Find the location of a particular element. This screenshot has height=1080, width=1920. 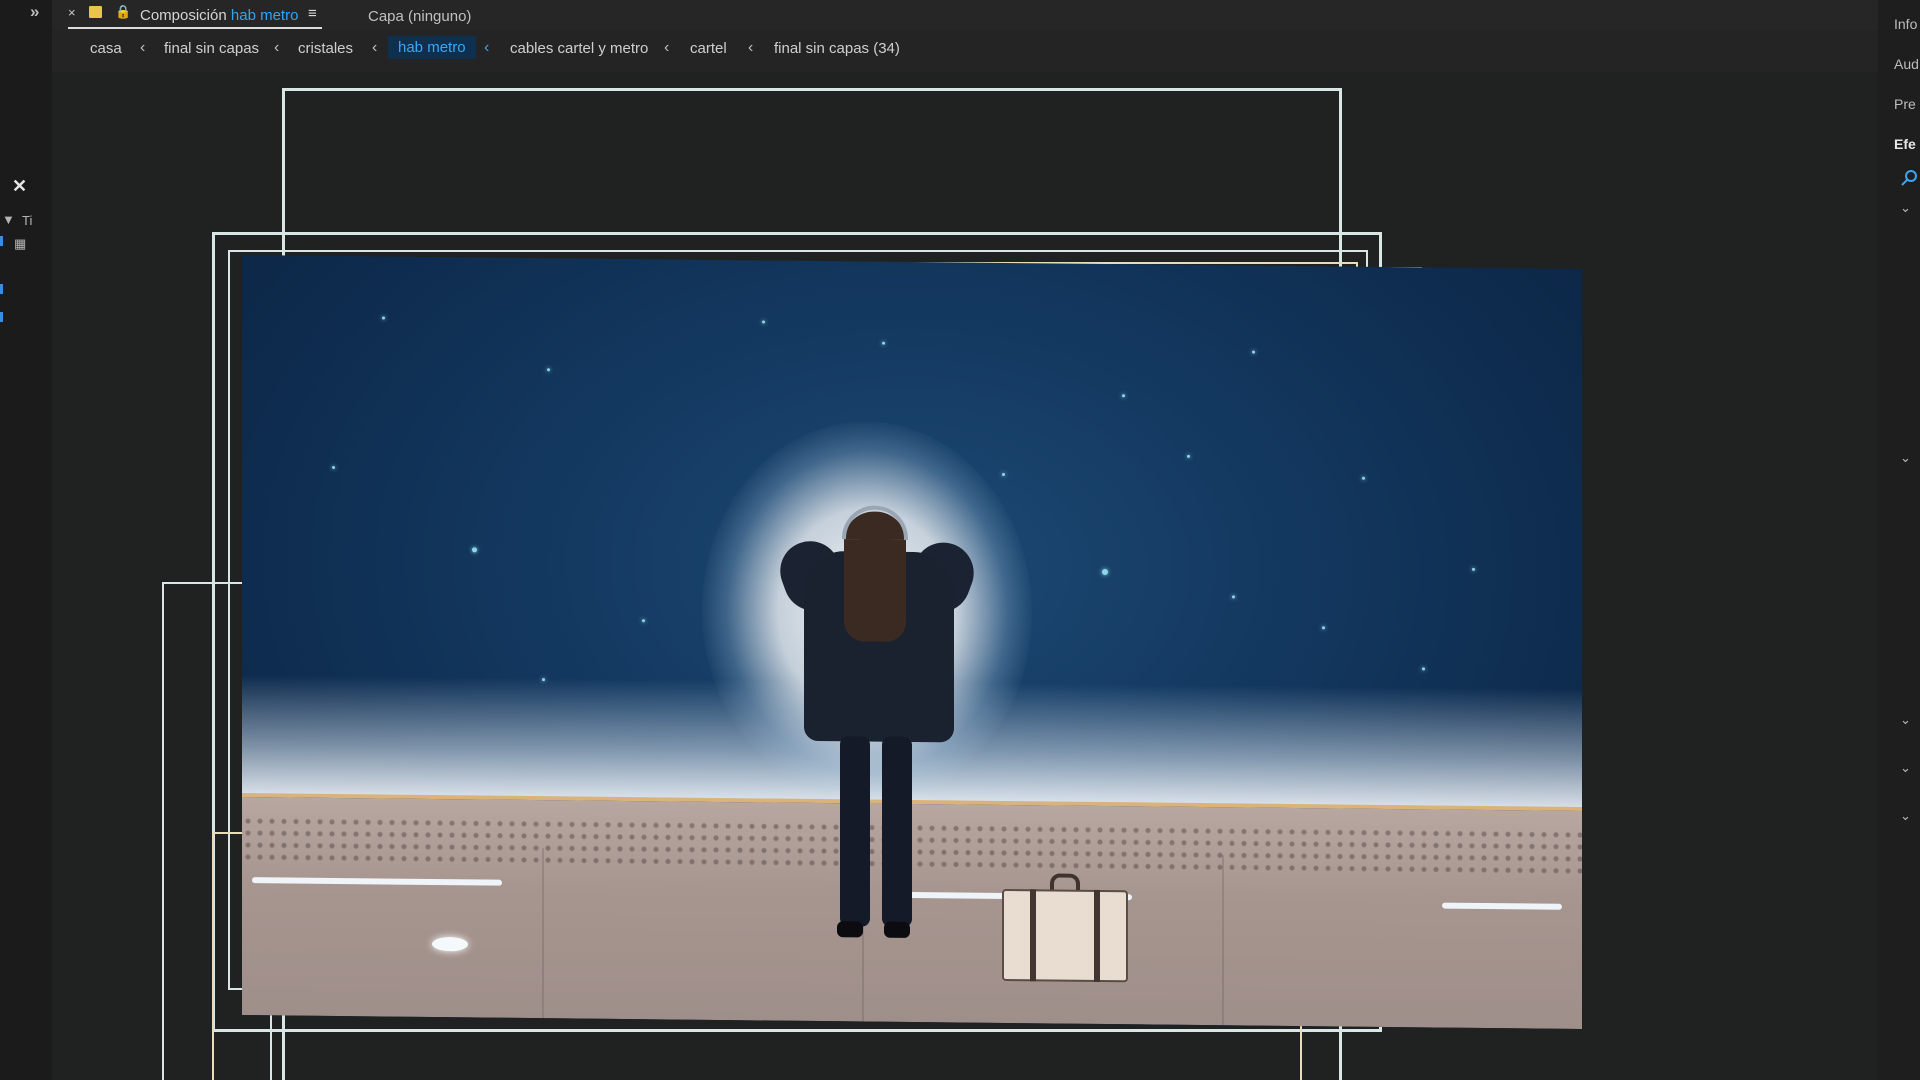

tool-label: Ti is located at coordinates (27, 220).